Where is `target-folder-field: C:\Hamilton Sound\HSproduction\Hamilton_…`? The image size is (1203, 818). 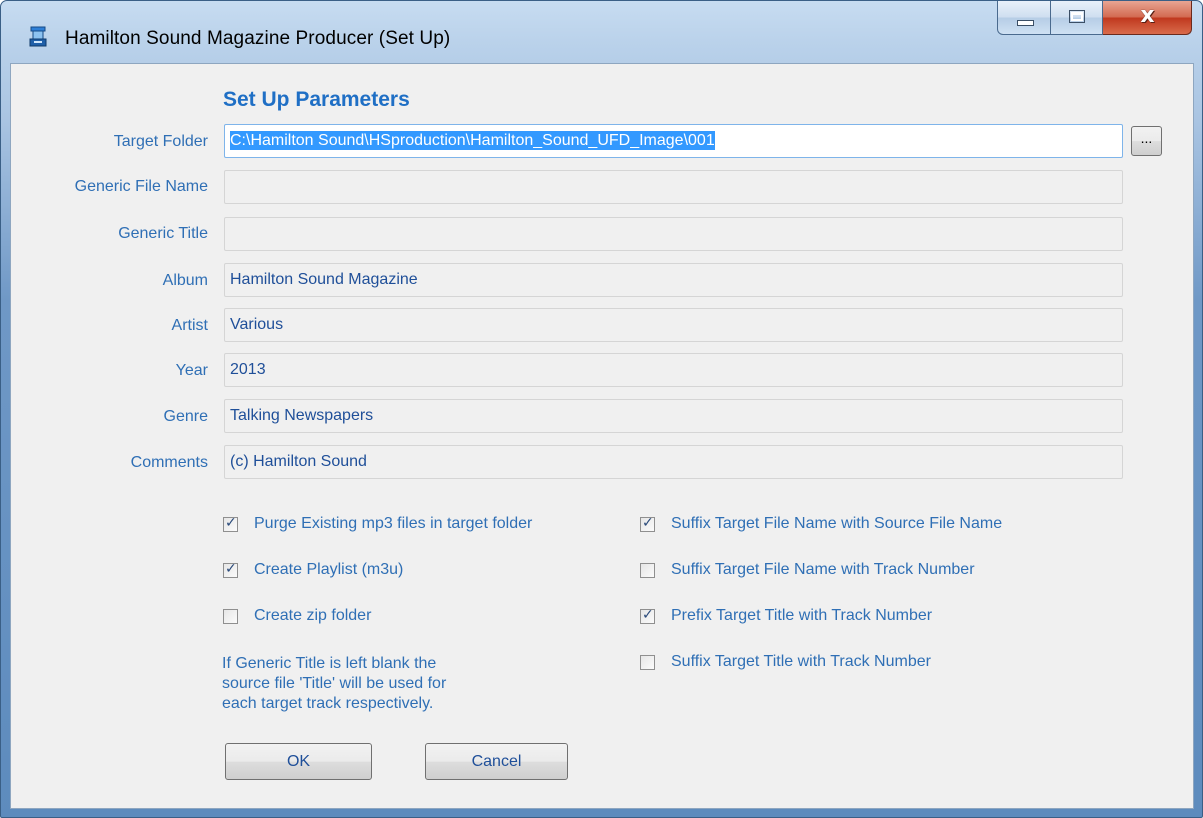
target-folder-field: C:\Hamilton Sound\HSproduction\Hamilton_… is located at coordinates (673, 141).